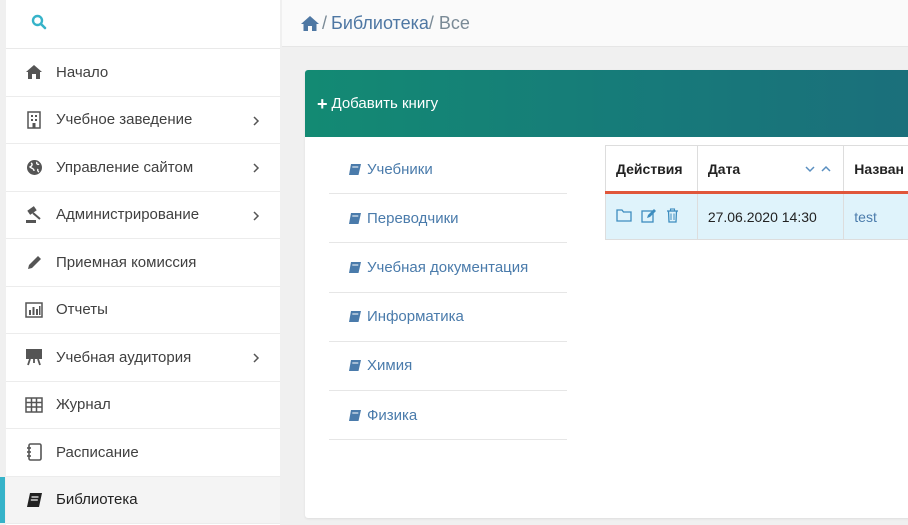  I want to click on breadcrumb: / Библиотека / Все, so click(595, 23).